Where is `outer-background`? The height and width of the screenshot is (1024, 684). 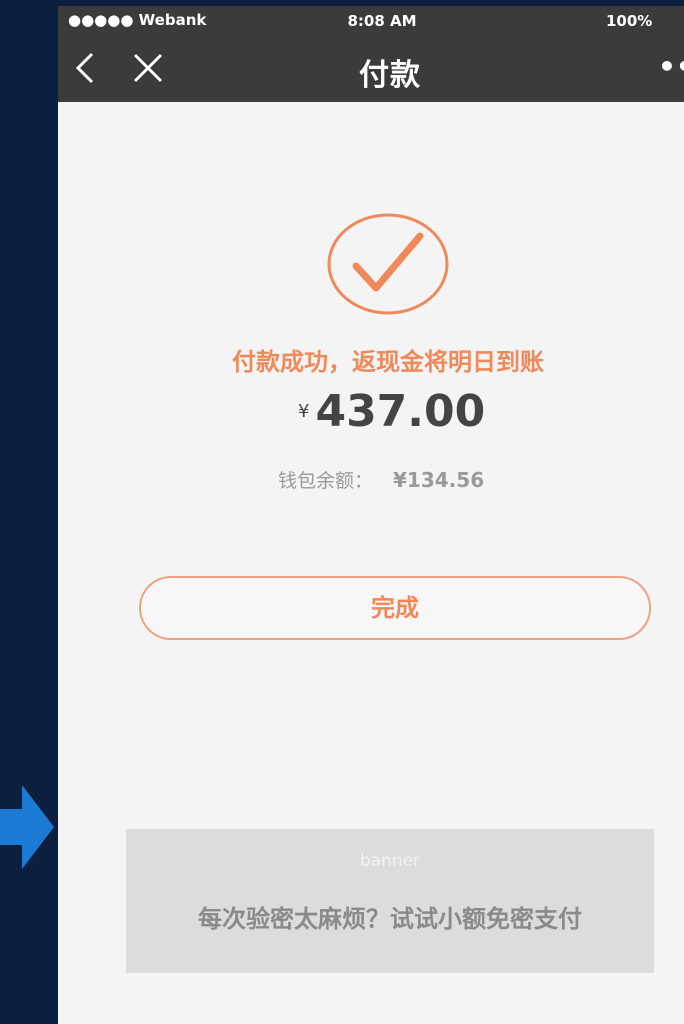
outer-background is located at coordinates (29, 512).